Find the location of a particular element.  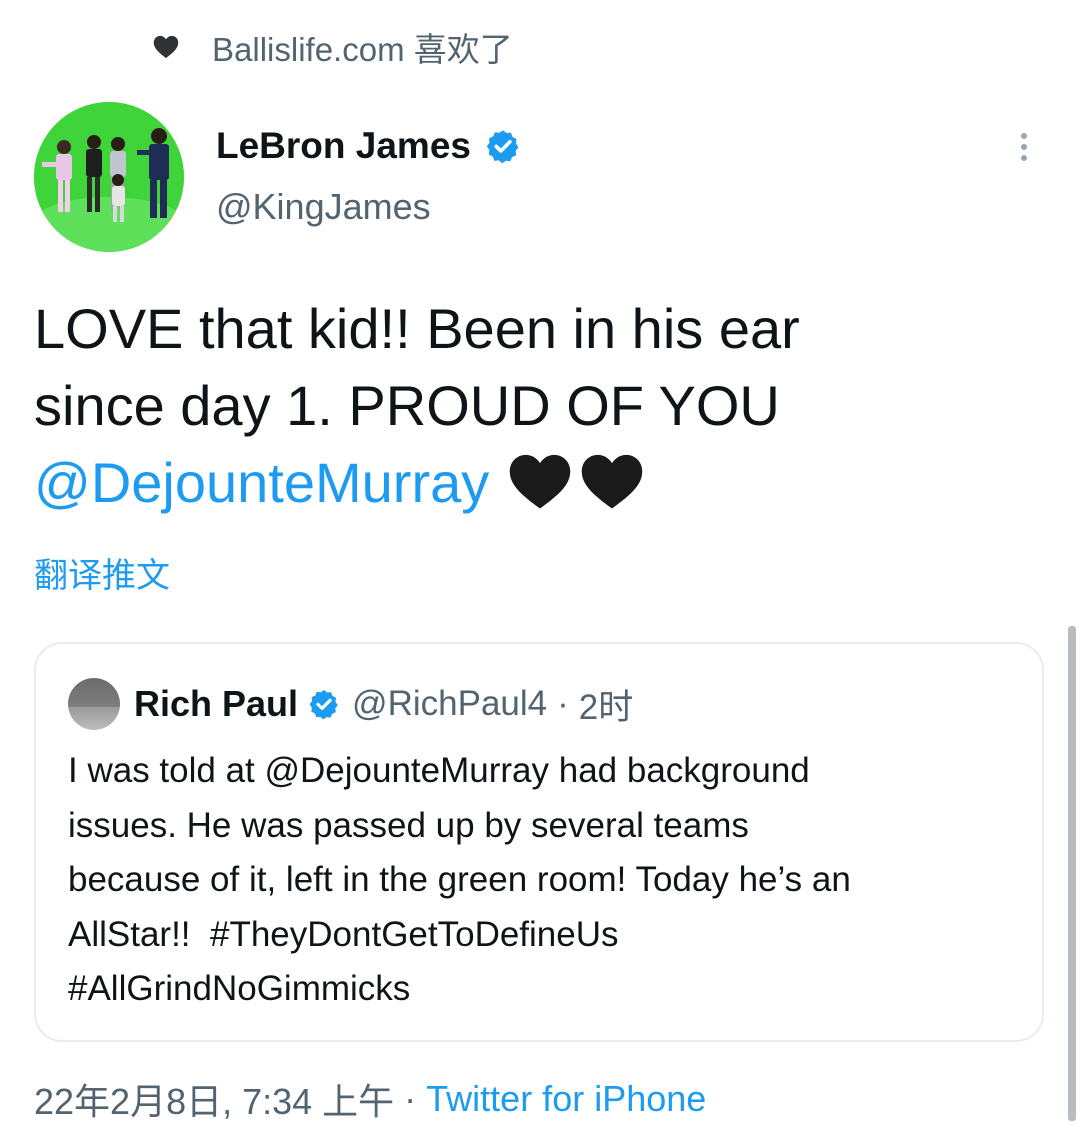

avatar-photo is located at coordinates (109, 177).